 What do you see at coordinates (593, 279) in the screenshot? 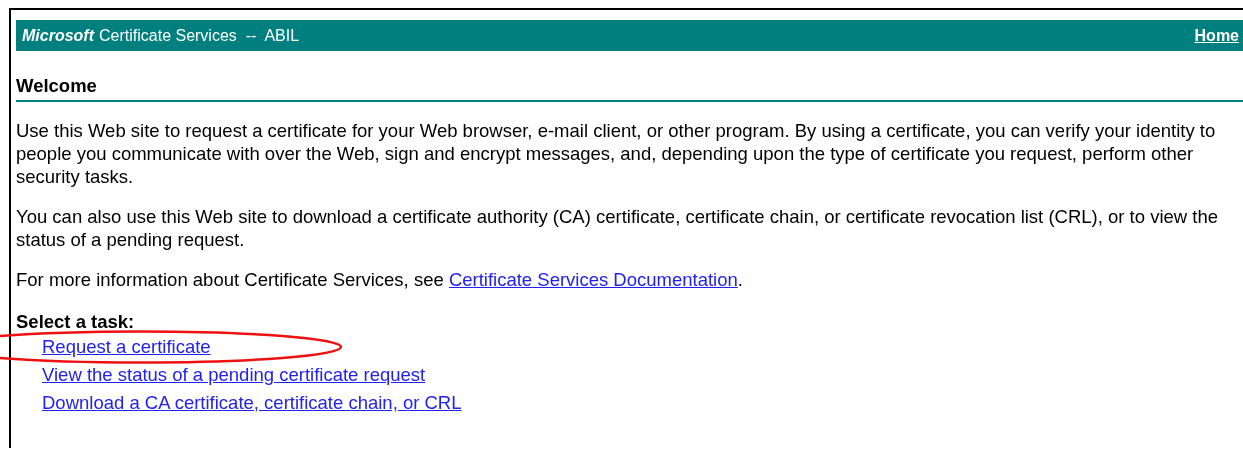
I see `documentation-link: Certificate Services Documentation` at bounding box center [593, 279].